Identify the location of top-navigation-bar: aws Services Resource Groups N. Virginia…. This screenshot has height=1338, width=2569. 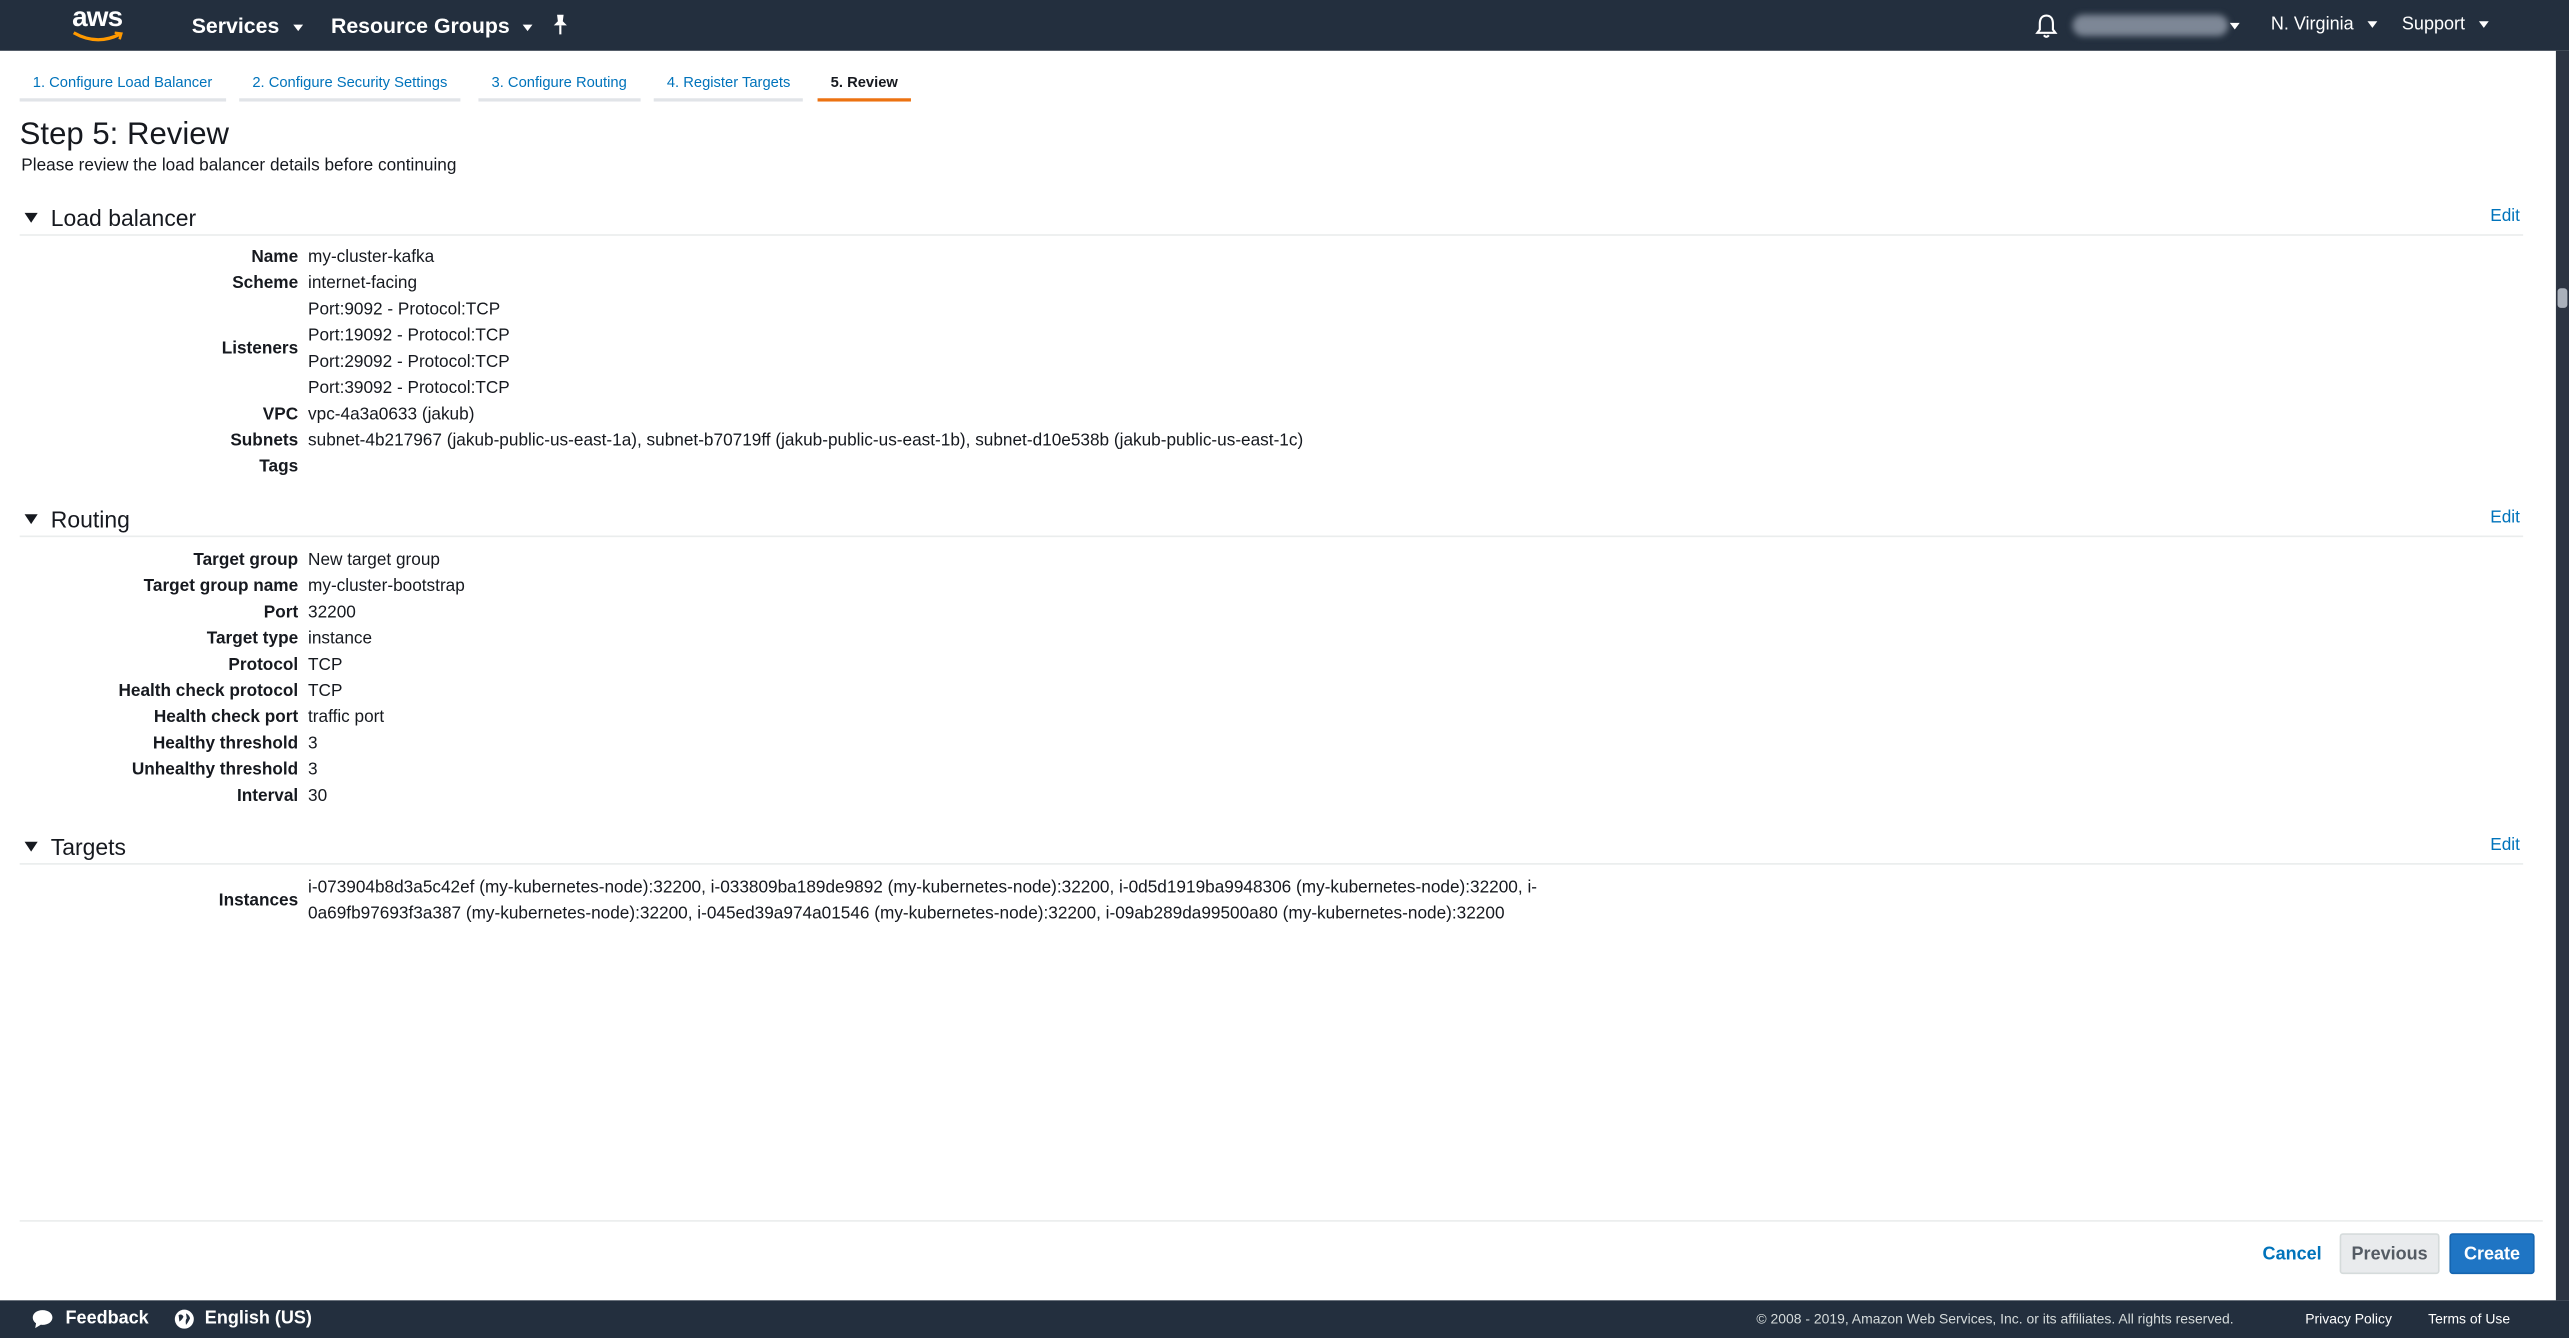
(1284, 25).